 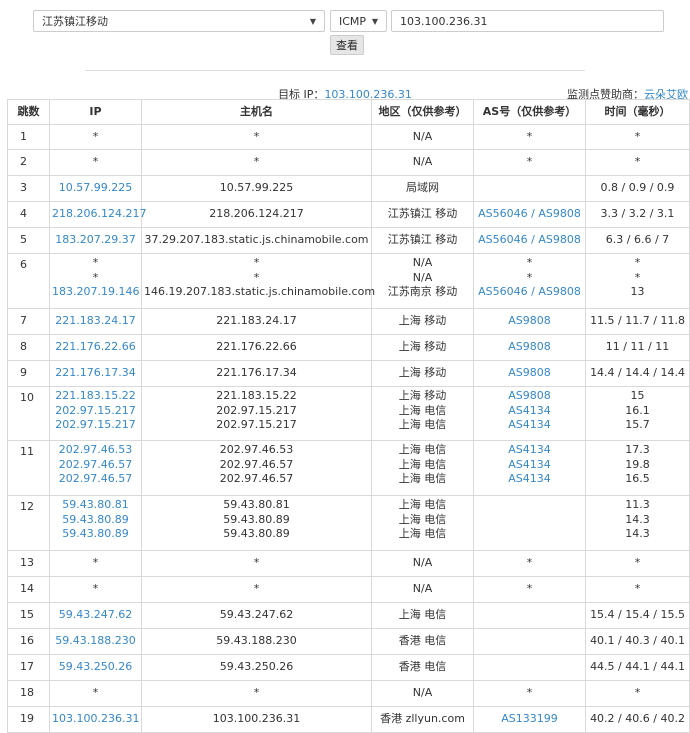 I want to click on table-row: 13 * * N/A * *, so click(x=348, y=563).